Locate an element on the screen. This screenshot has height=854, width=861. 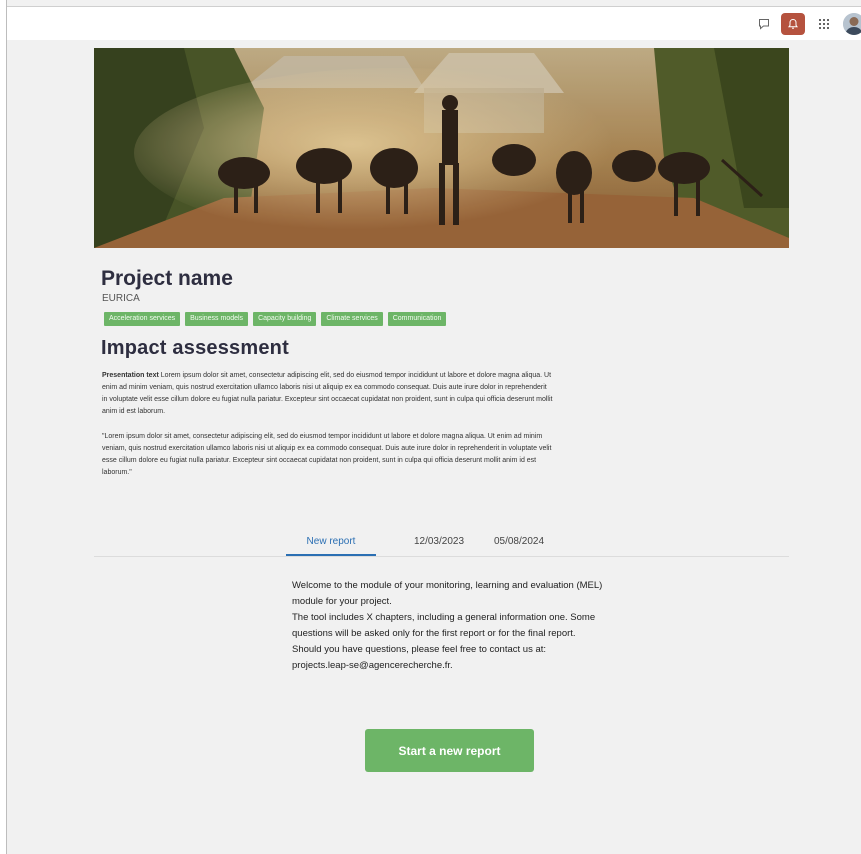
project-code: EURICA is located at coordinates (121, 298).